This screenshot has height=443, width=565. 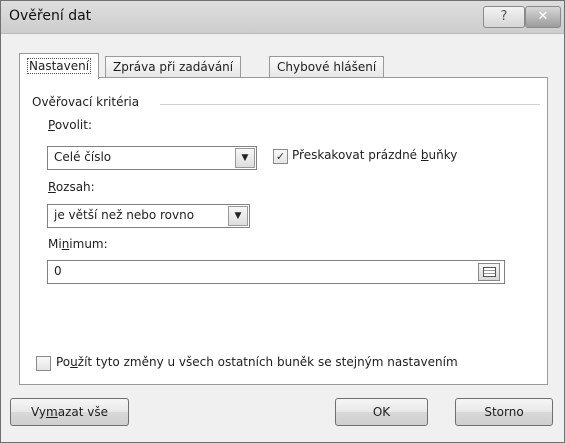 I want to click on ignore-blank-label: Přeskakovat prázdné buňky, so click(x=375, y=155).